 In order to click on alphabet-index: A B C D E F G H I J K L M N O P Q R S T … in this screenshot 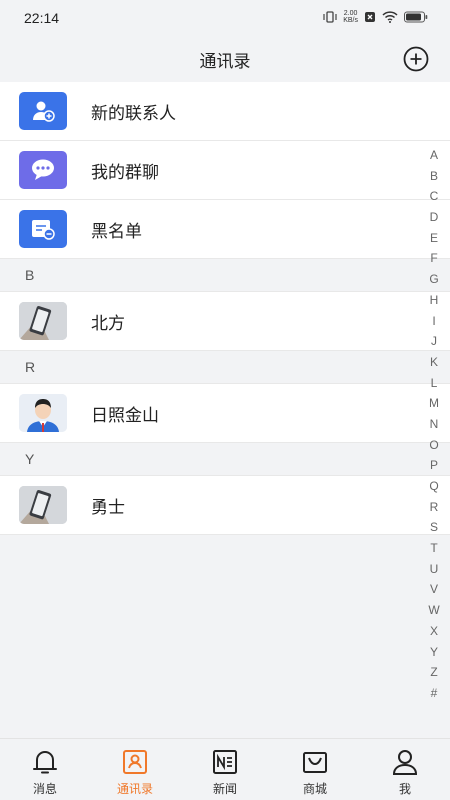, I will do `click(434, 424)`.